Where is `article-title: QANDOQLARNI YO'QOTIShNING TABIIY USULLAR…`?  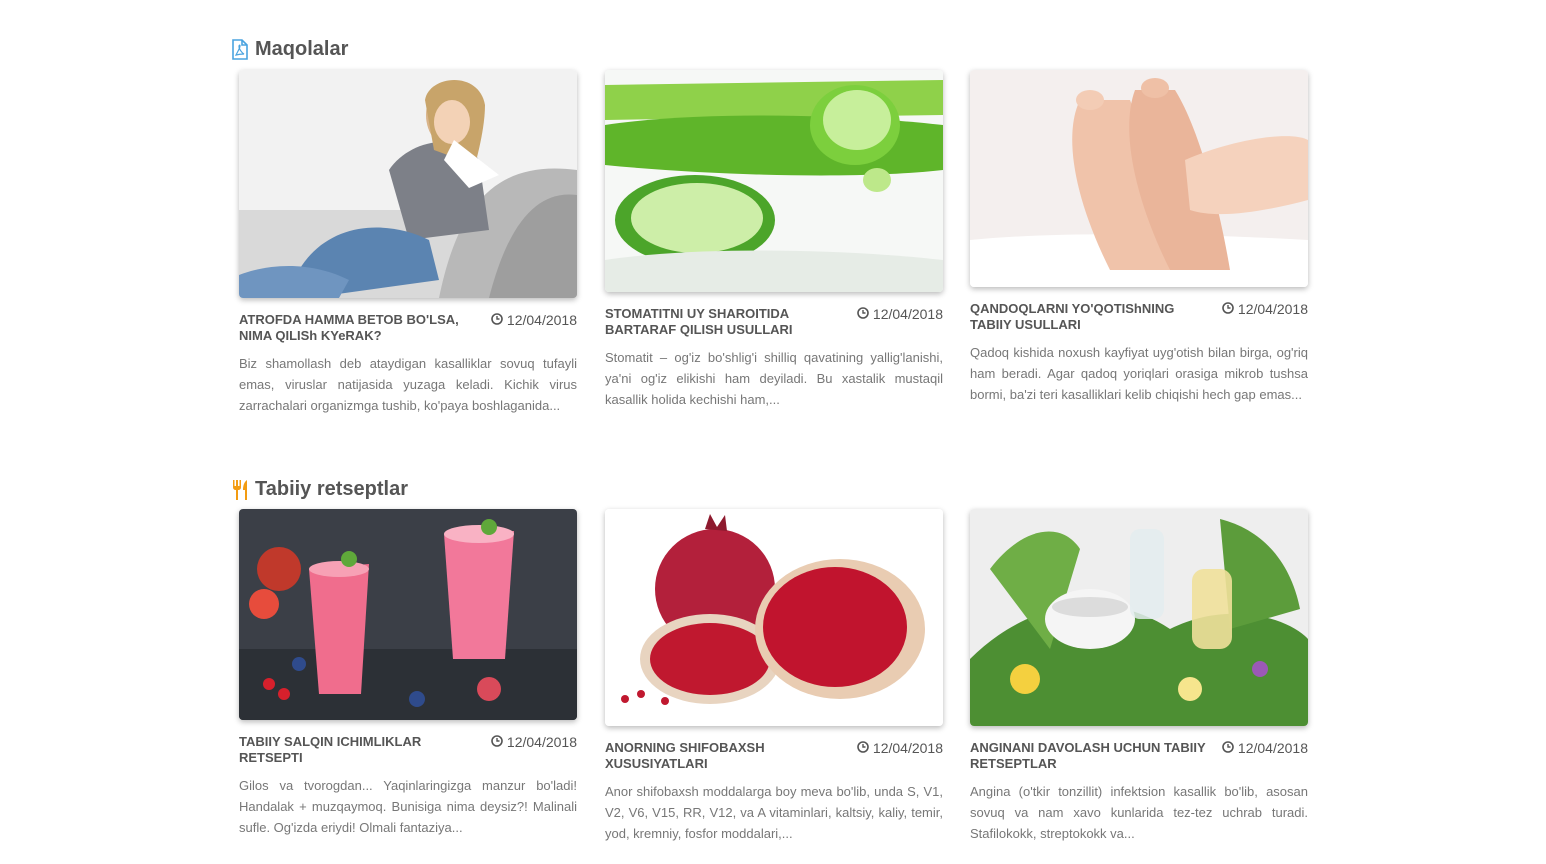
article-title: QANDOQLARNI YO'QOTIShNING TABIIY USULLAR… is located at coordinates (1092, 317).